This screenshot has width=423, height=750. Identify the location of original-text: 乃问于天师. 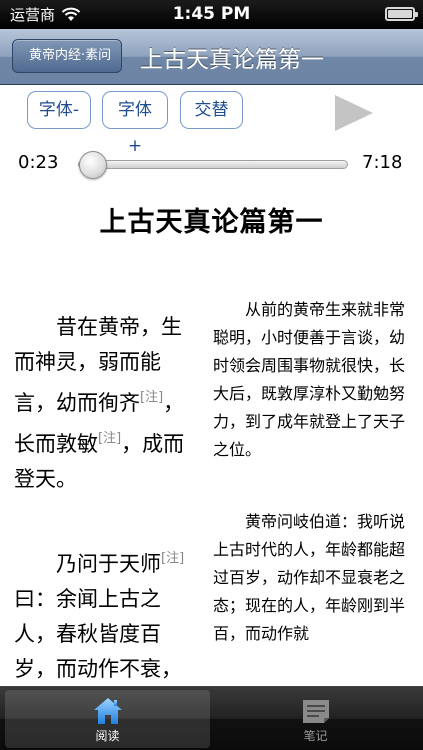
(108, 564).